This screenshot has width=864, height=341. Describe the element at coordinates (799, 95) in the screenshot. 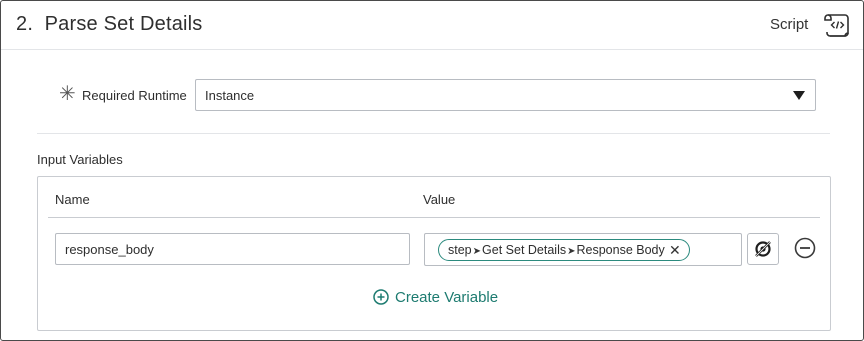

I see `caret-down-icon` at that location.